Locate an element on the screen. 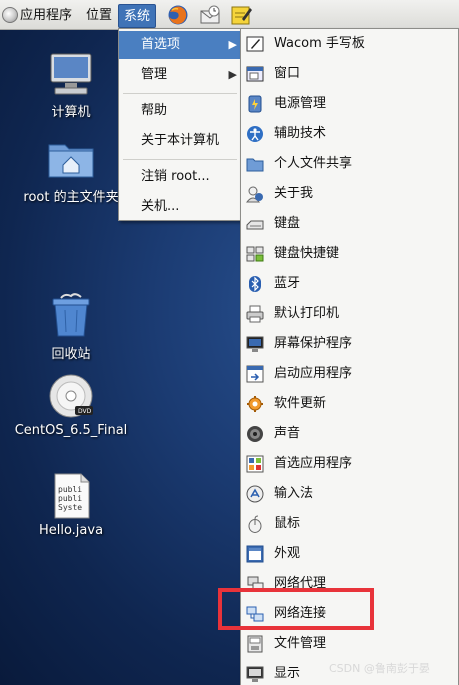  startup-icon is located at coordinates (255, 374).